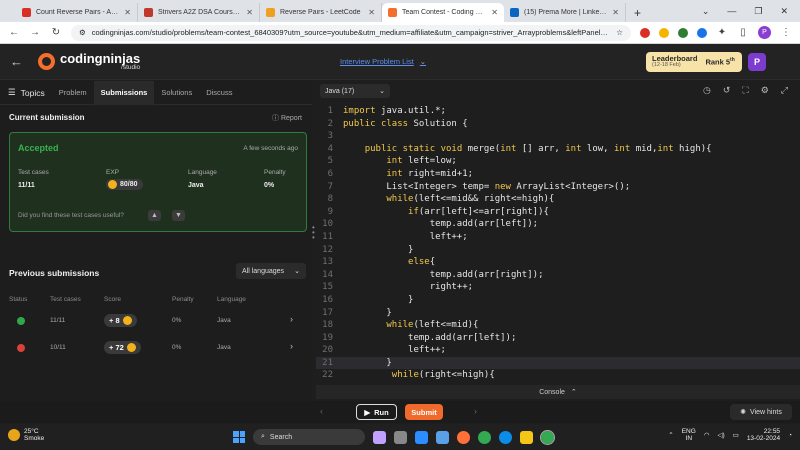 The image size is (800, 450). What do you see at coordinates (558, 262) in the screenshot?
I see `code-line: 13 else{` at bounding box center [558, 262].